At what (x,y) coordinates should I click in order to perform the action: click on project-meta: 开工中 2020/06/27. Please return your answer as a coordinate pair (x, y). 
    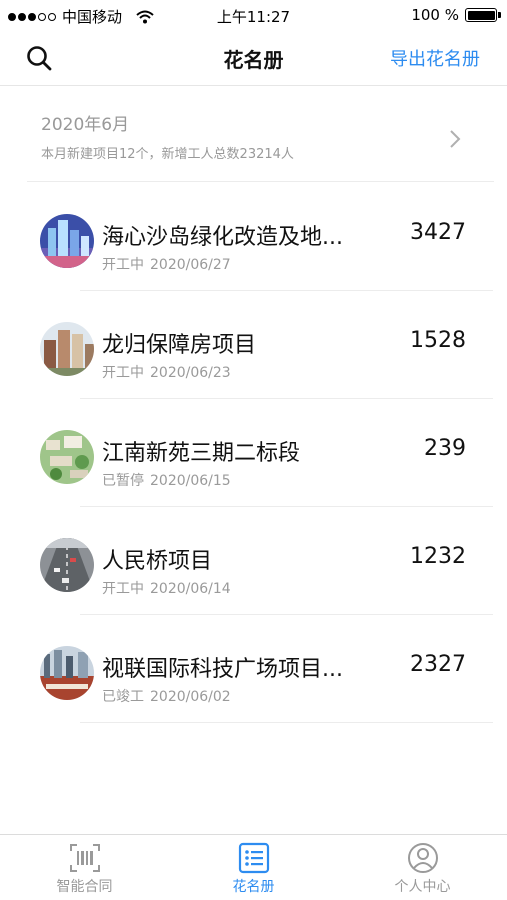
    Looking at the image, I should click on (166, 264).